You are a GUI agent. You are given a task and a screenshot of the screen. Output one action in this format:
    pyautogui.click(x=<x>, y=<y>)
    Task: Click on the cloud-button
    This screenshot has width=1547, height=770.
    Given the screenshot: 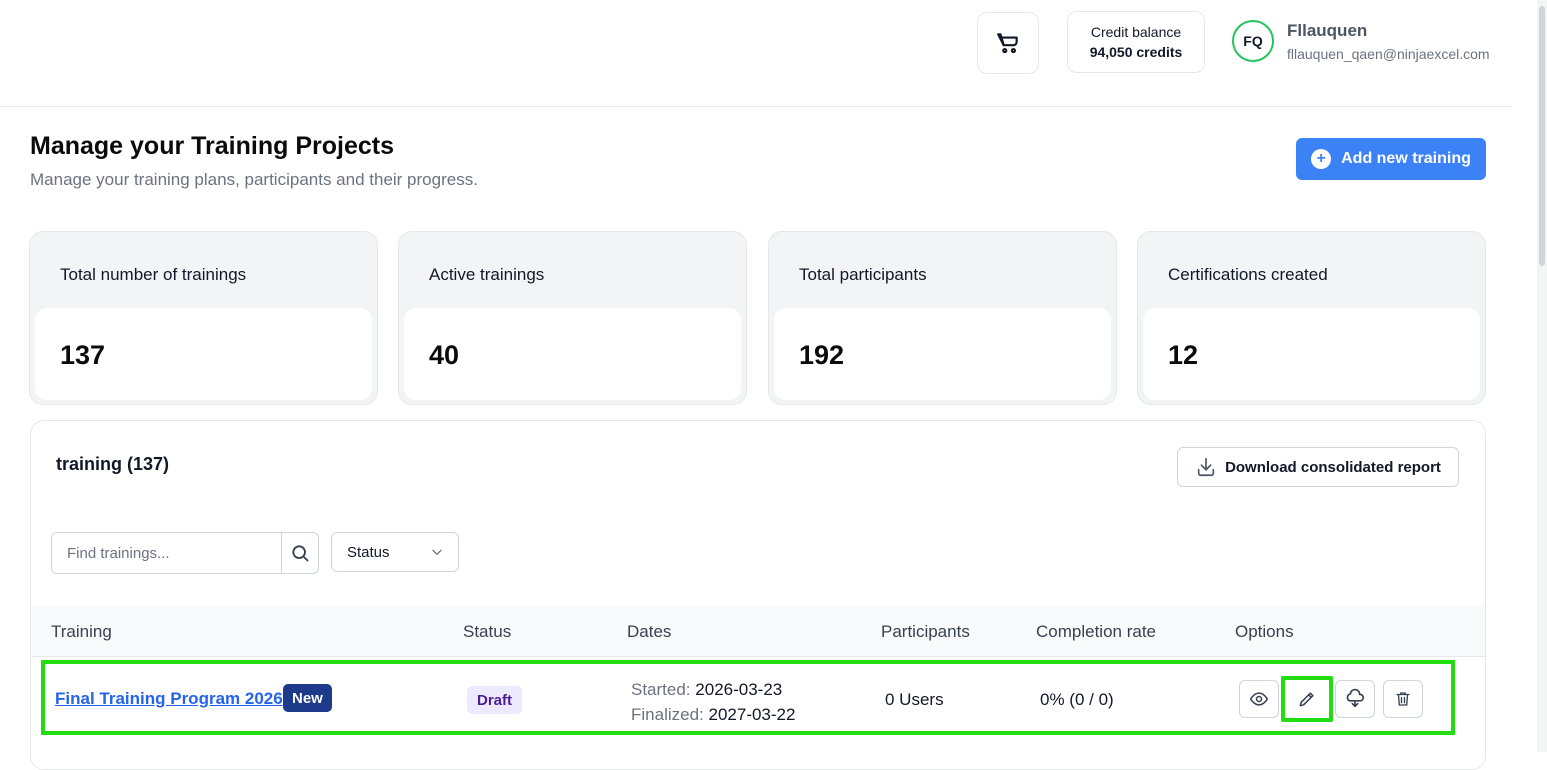 What is the action you would take?
    pyautogui.click(x=1355, y=699)
    